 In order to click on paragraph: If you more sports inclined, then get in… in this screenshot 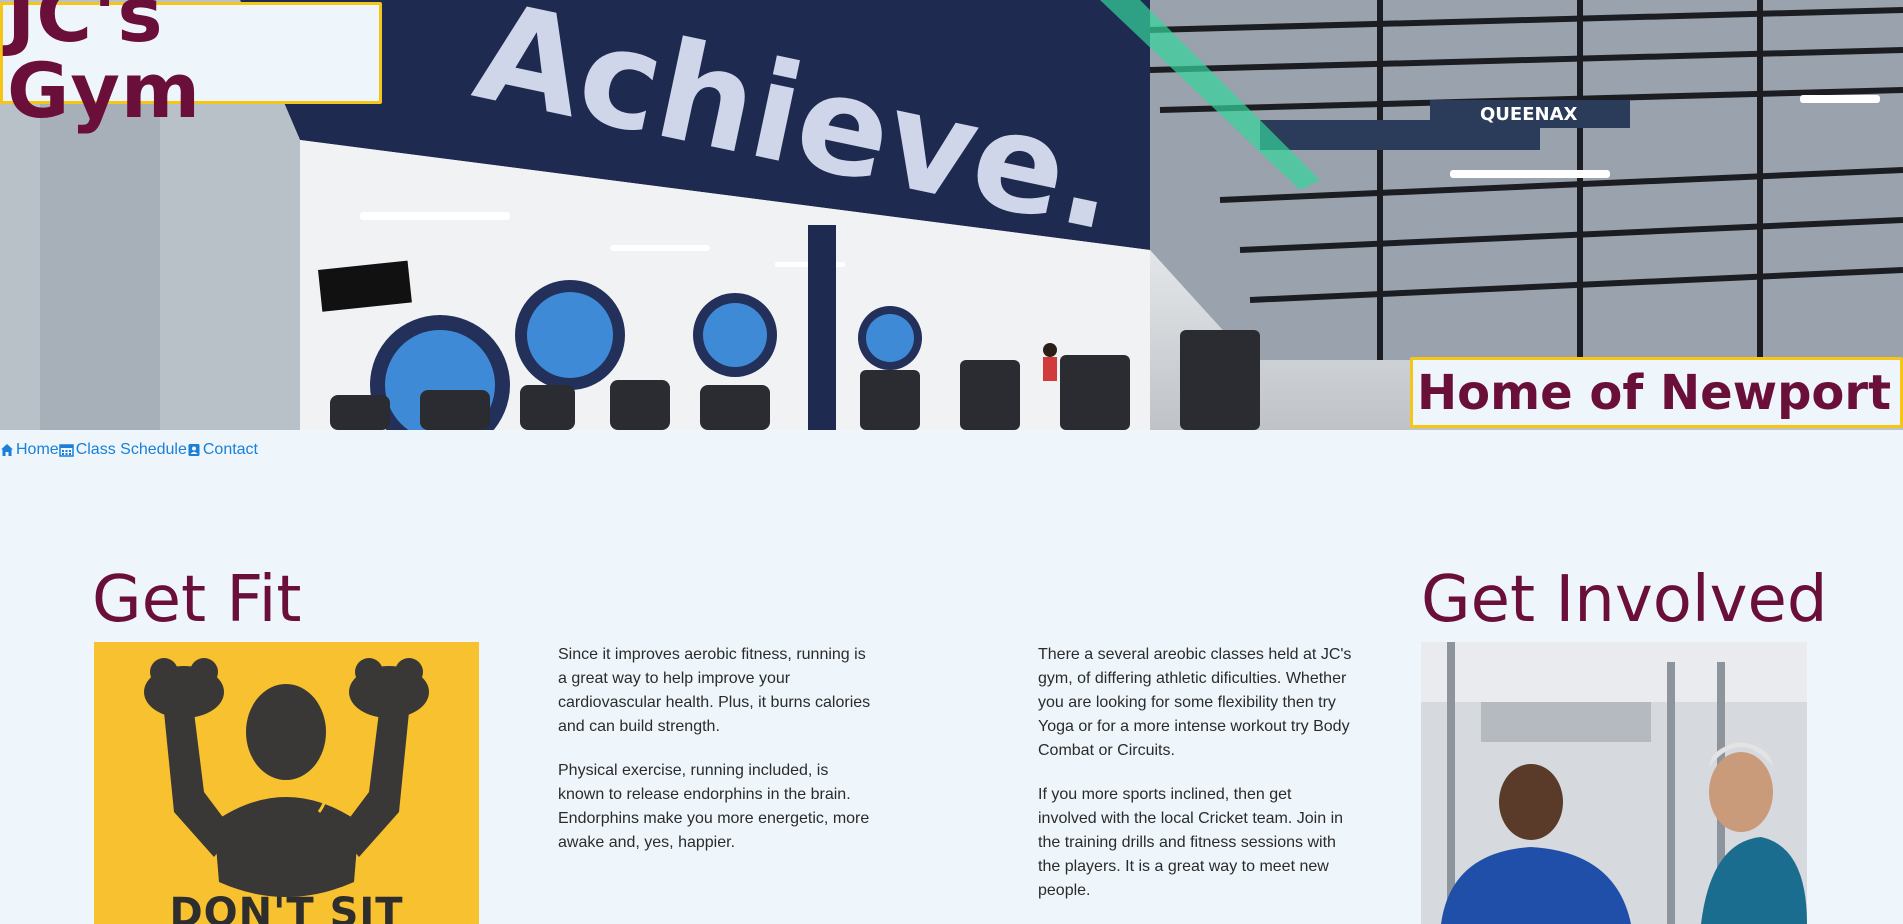, I will do `click(1191, 842)`.